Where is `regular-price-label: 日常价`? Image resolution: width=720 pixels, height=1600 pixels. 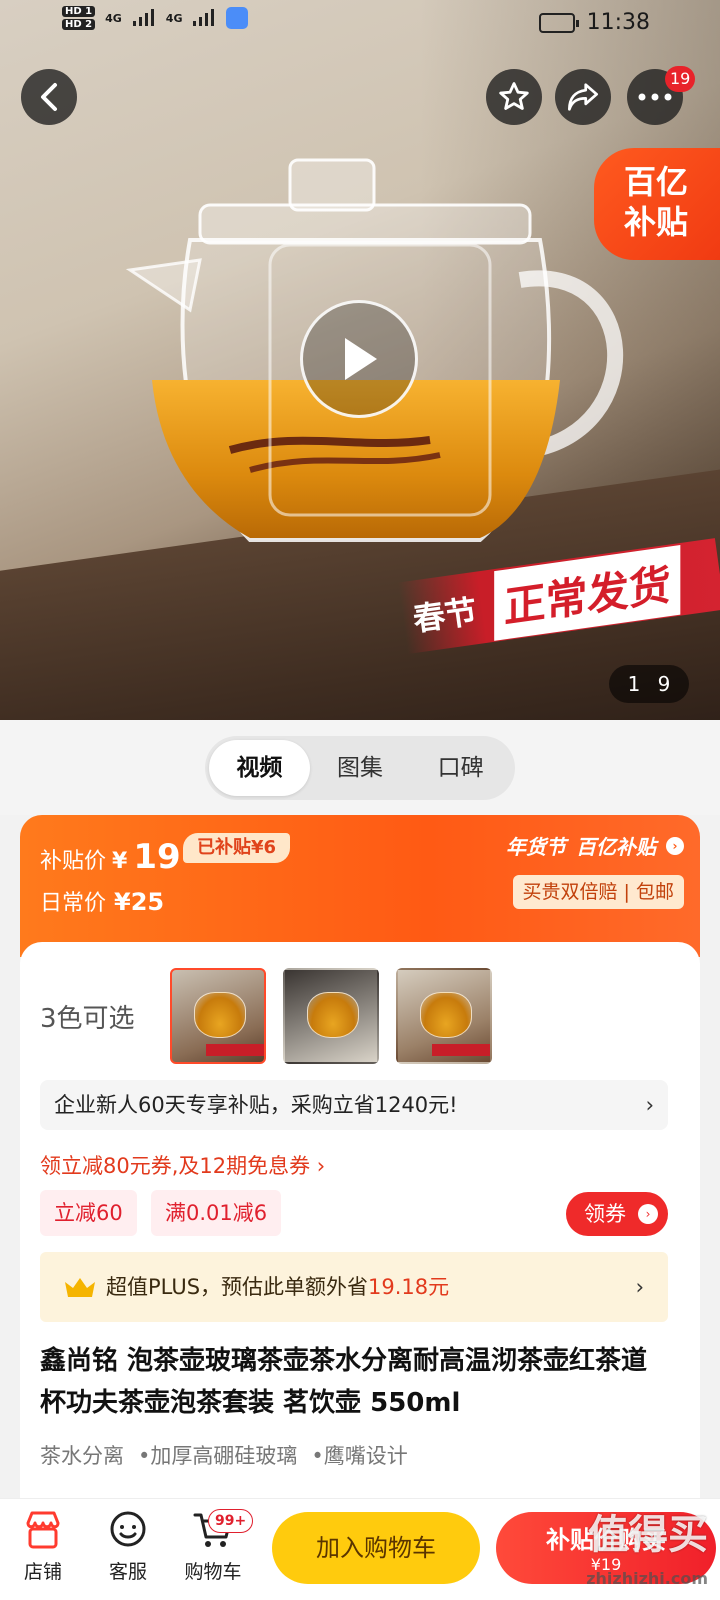 regular-price-label: 日常价 is located at coordinates (73, 903).